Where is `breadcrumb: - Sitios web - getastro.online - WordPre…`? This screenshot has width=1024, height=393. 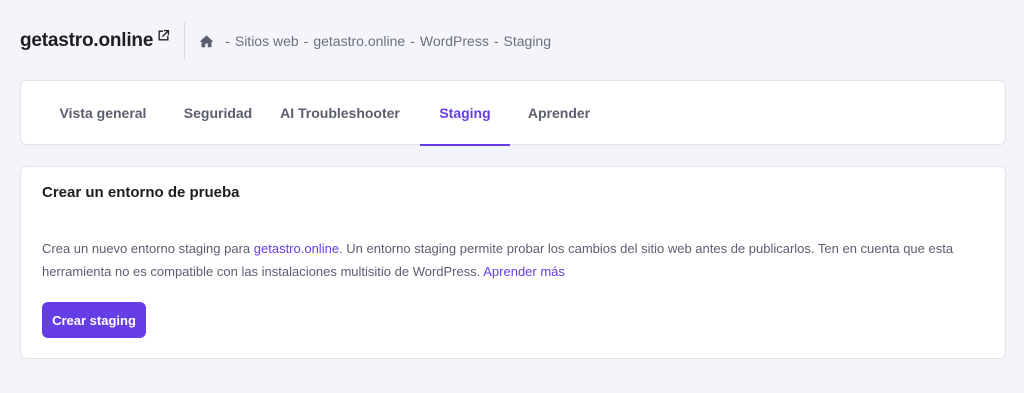 breadcrumb: - Sitios web - getastro.online - WordPre… is located at coordinates (375, 41).